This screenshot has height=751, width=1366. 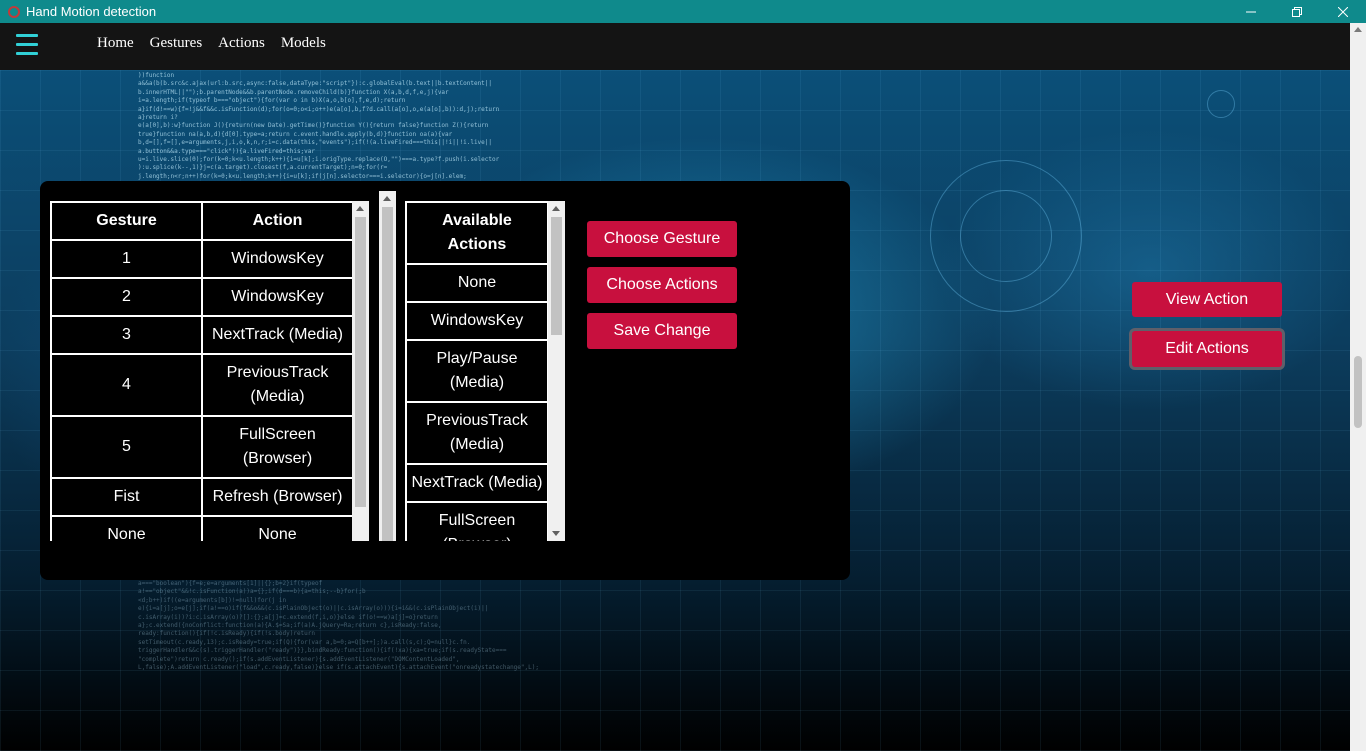 I want to click on action-cell: Refresh (Browser), so click(x=277, y=497).